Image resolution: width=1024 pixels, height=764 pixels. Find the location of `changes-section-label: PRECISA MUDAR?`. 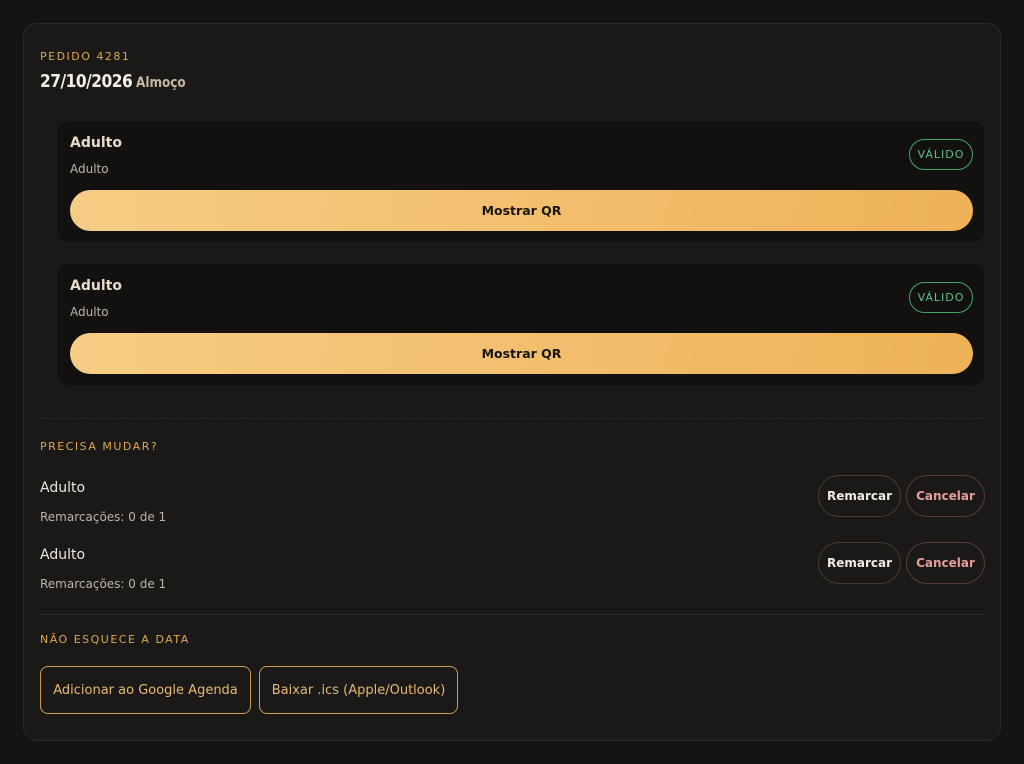

changes-section-label: PRECISA MUDAR? is located at coordinates (99, 446).